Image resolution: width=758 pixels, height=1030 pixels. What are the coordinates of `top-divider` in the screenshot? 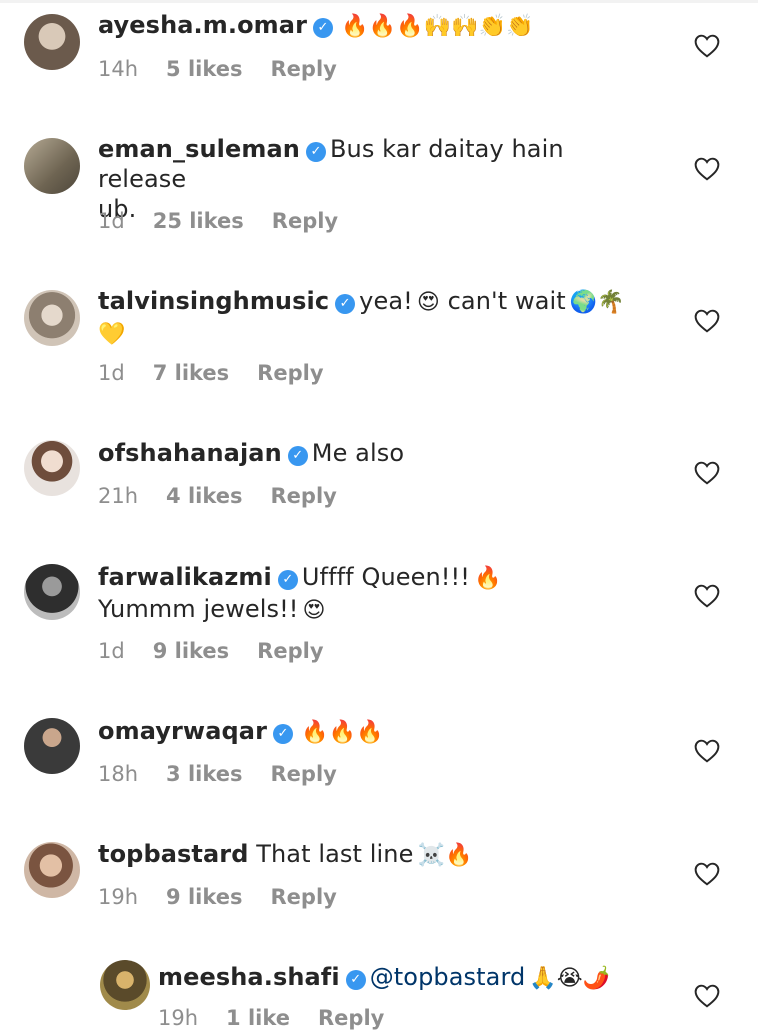 It's located at (379, 1).